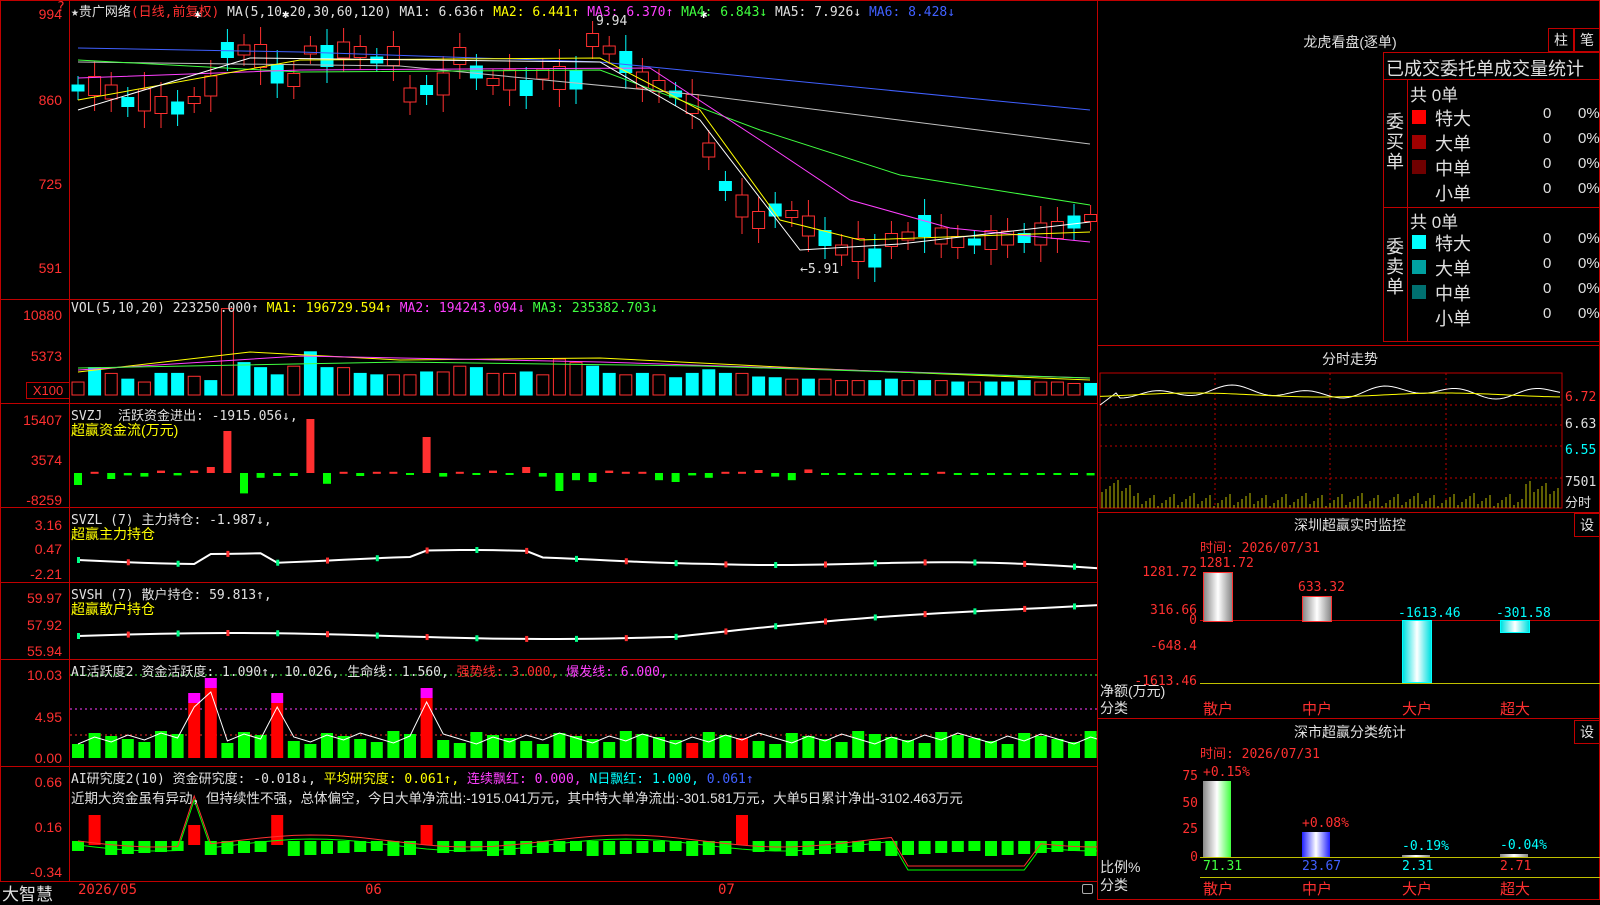 The image size is (1600, 905). What do you see at coordinates (1581, 397) in the screenshot?
I see `intraday-tick: 6.72` at bounding box center [1581, 397].